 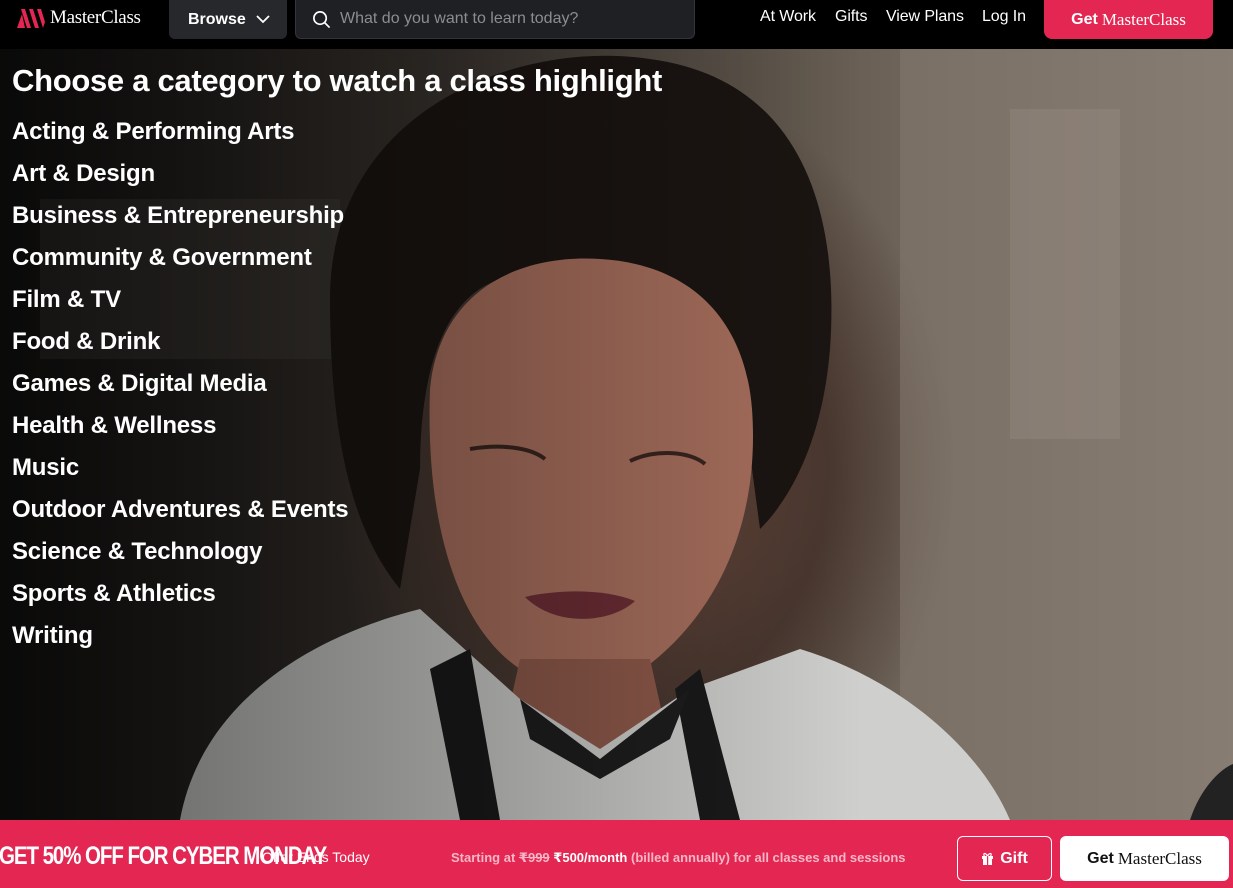 I want to click on category-science-technology: Science & Technology, so click(x=180, y=559).